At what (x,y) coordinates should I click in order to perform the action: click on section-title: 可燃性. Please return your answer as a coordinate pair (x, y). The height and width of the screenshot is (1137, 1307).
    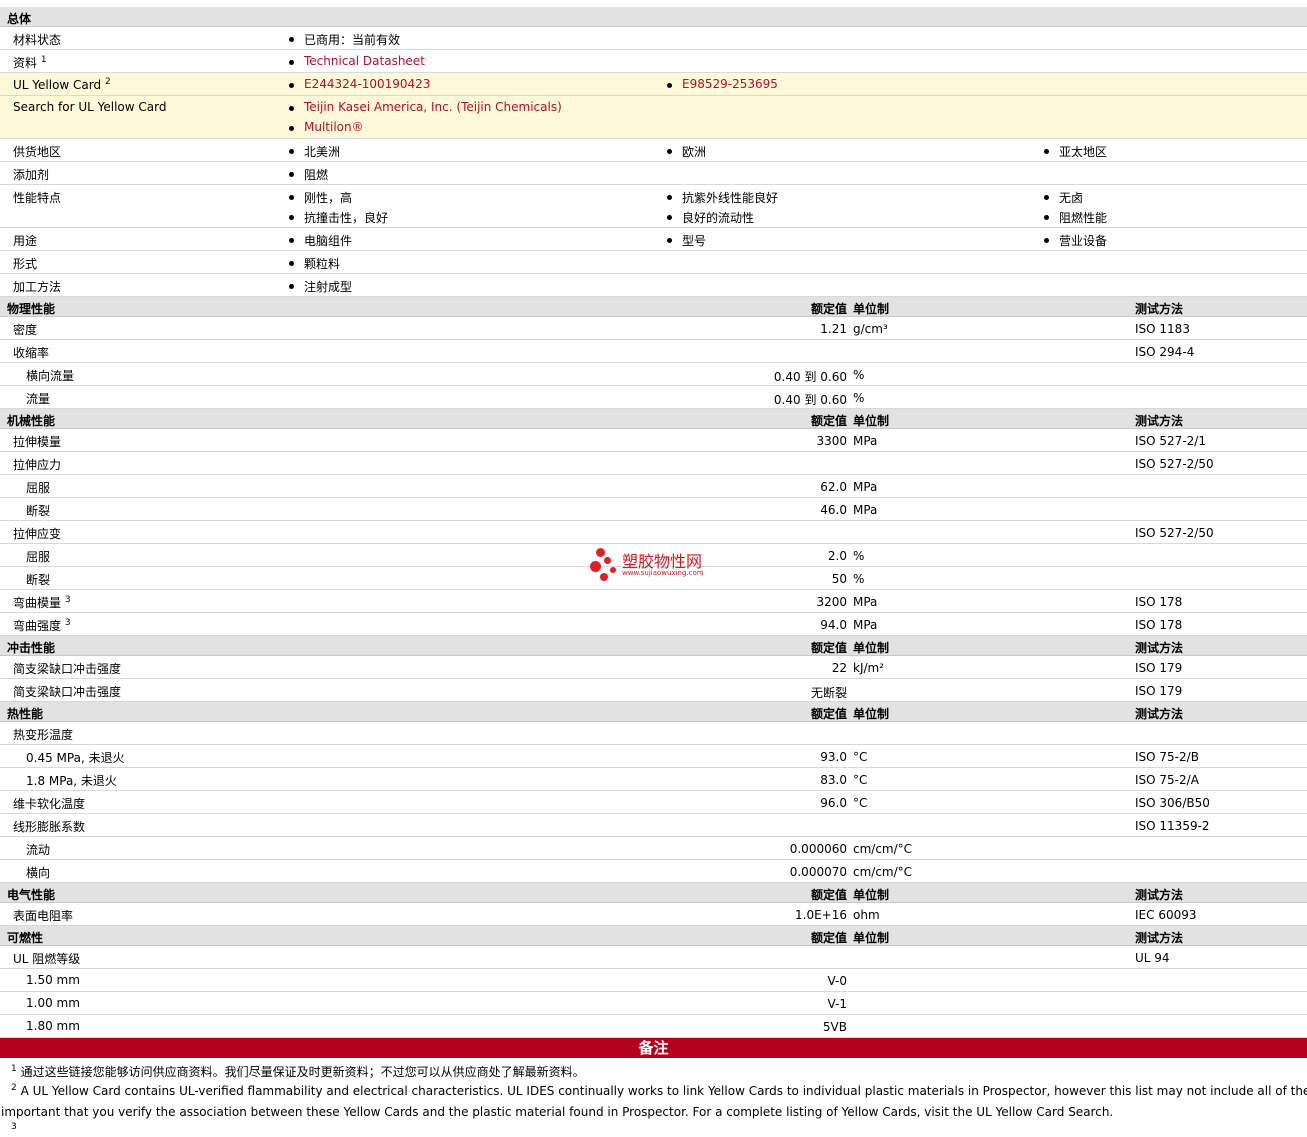
    Looking at the image, I should click on (25, 938).